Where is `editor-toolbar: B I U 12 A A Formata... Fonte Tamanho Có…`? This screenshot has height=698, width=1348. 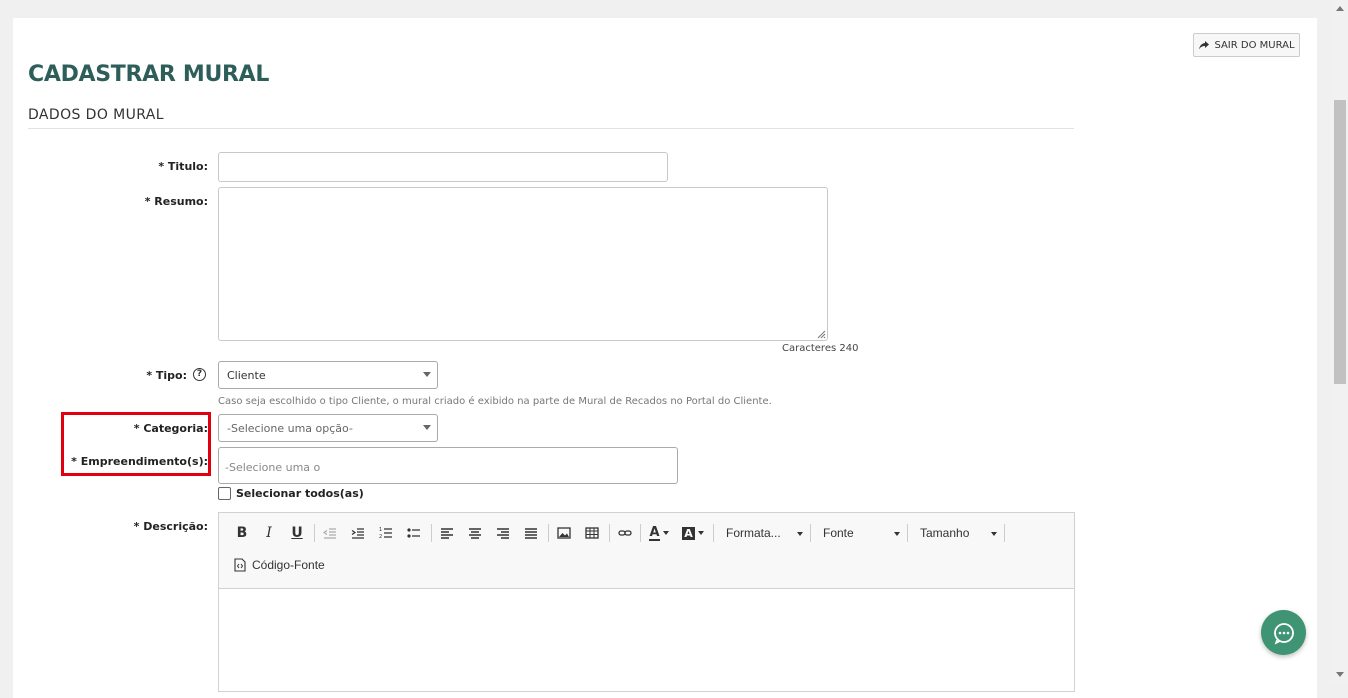
editor-toolbar: B I U 12 A A Formata... Fonte Tamanho Có… is located at coordinates (646, 551).